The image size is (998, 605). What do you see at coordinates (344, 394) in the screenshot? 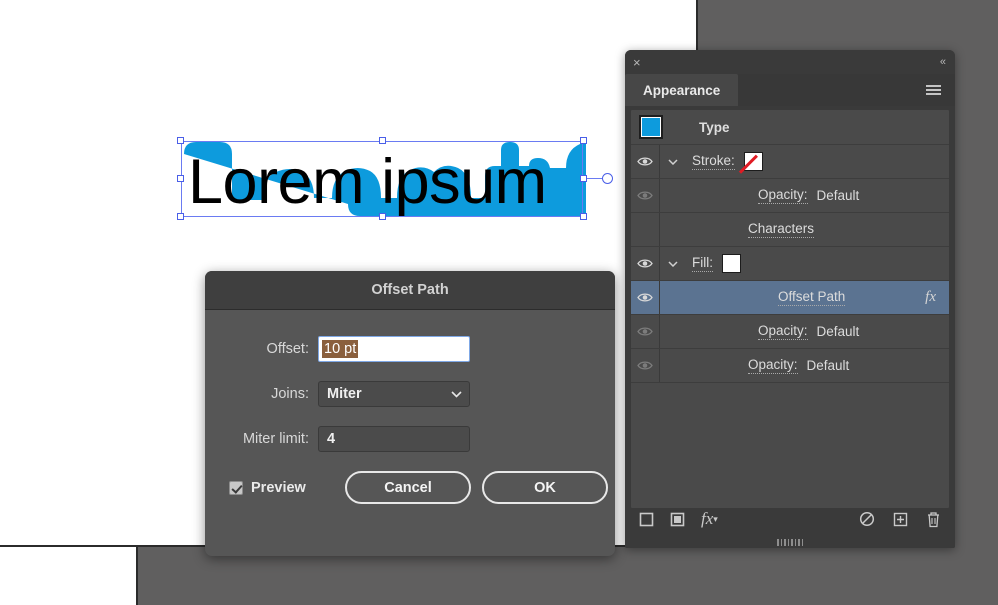
I see `joins-select-value: Miter` at bounding box center [344, 394].